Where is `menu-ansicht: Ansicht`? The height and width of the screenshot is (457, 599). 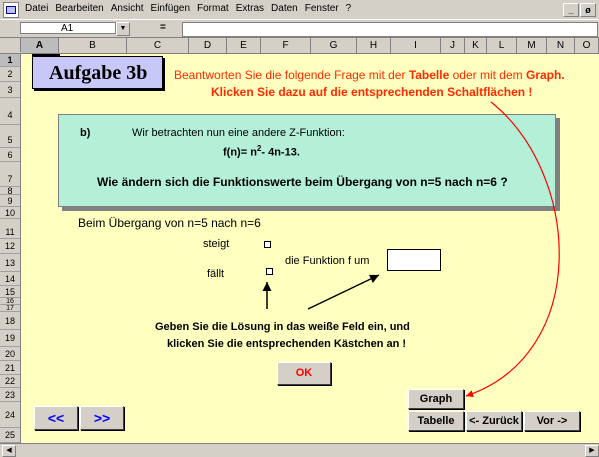 menu-ansicht: Ansicht is located at coordinates (128, 8).